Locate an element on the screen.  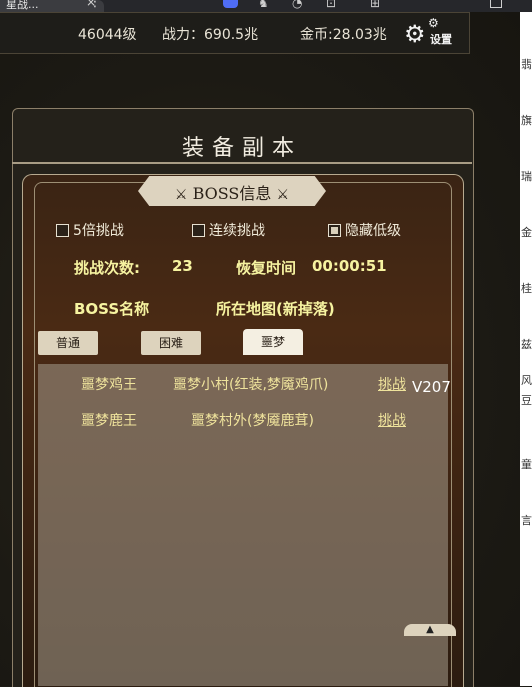
tab-label: BOSS信息 is located at coordinates (232, 193).